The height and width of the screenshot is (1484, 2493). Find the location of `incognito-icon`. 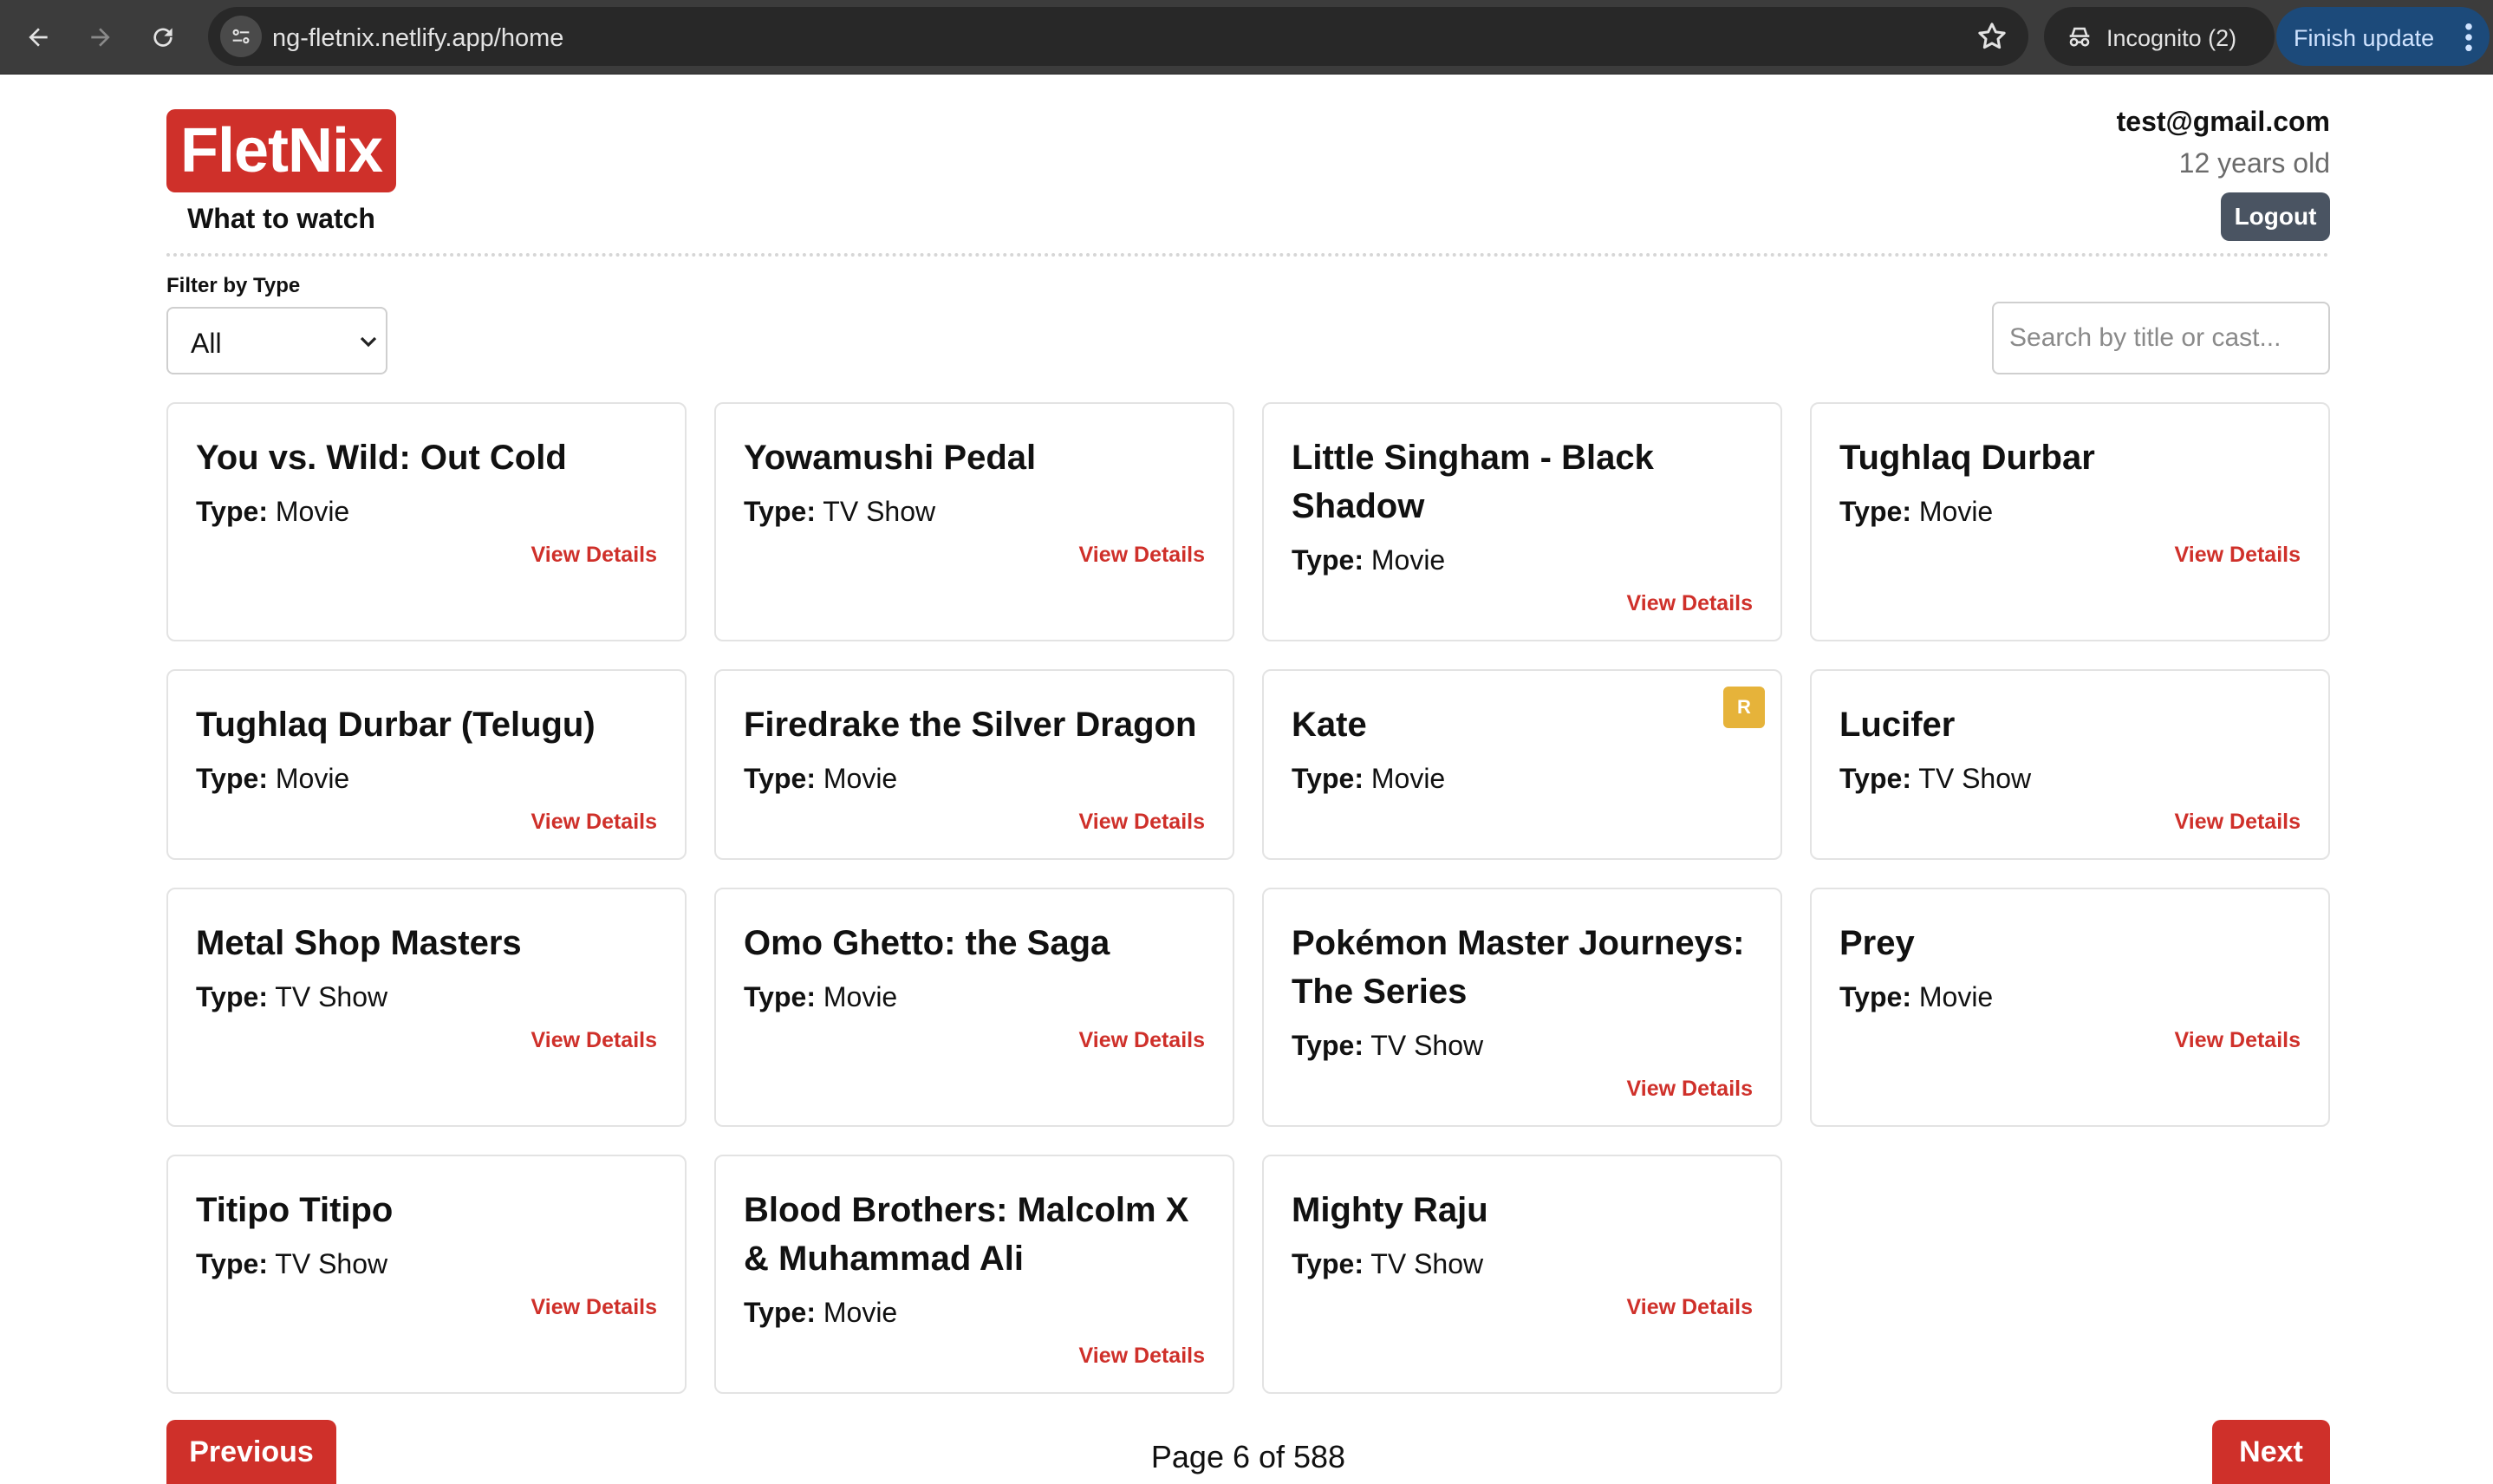

incognito-icon is located at coordinates (2079, 37).